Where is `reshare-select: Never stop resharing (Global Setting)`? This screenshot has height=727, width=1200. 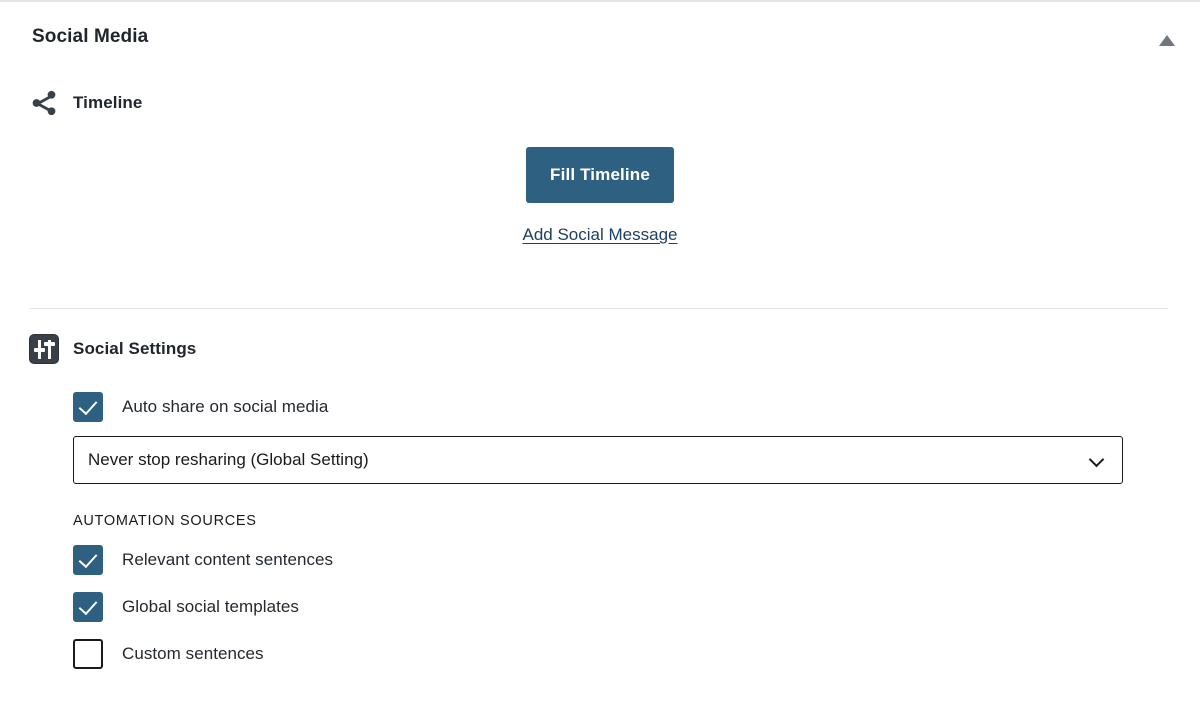 reshare-select: Never stop resharing (Global Setting) is located at coordinates (598, 460).